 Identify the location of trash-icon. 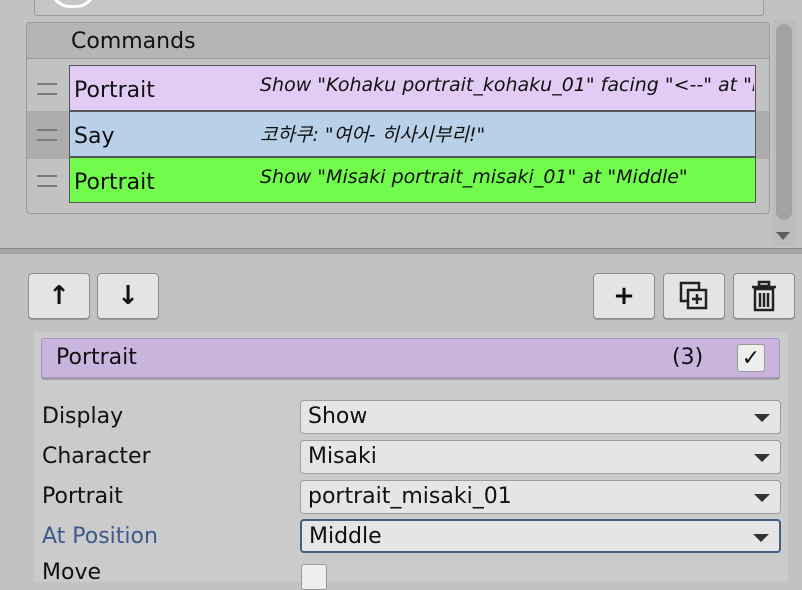
(764, 296).